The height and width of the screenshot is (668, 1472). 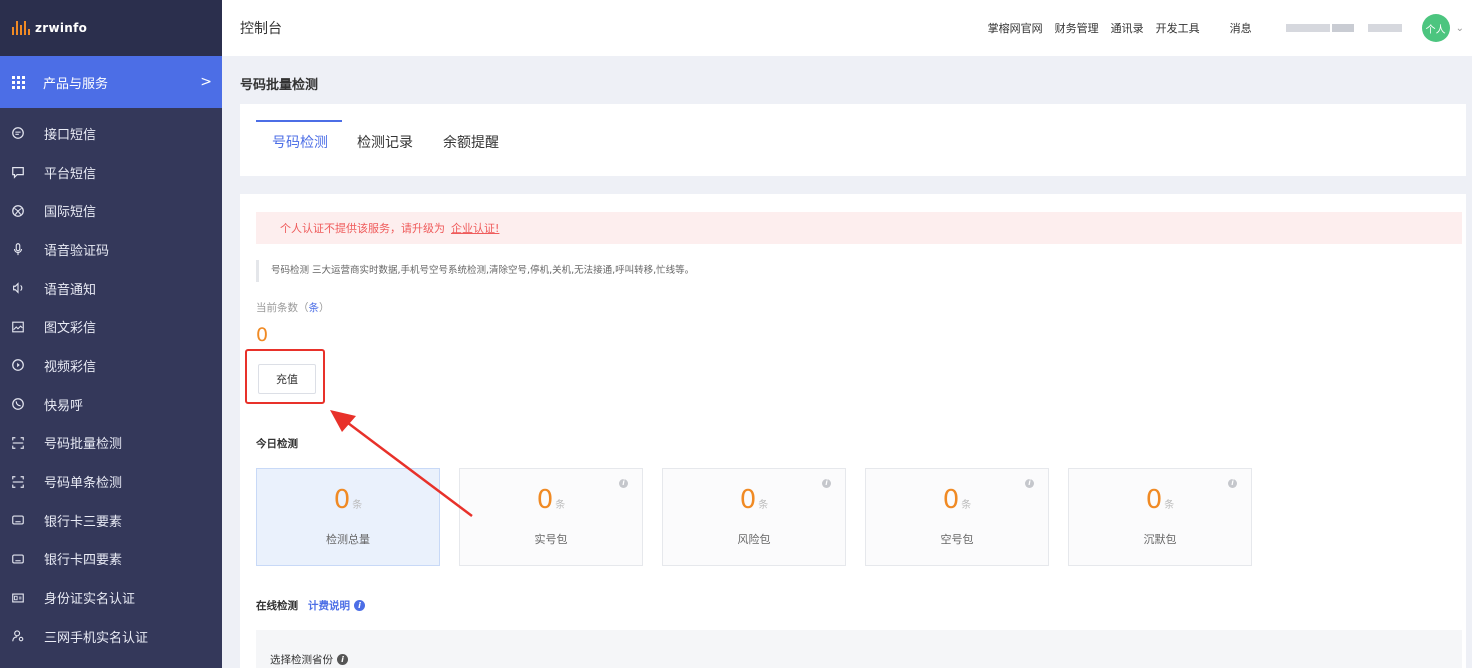 I want to click on sidebar-item-single-check: 号码单条检测, so click(x=111, y=481).